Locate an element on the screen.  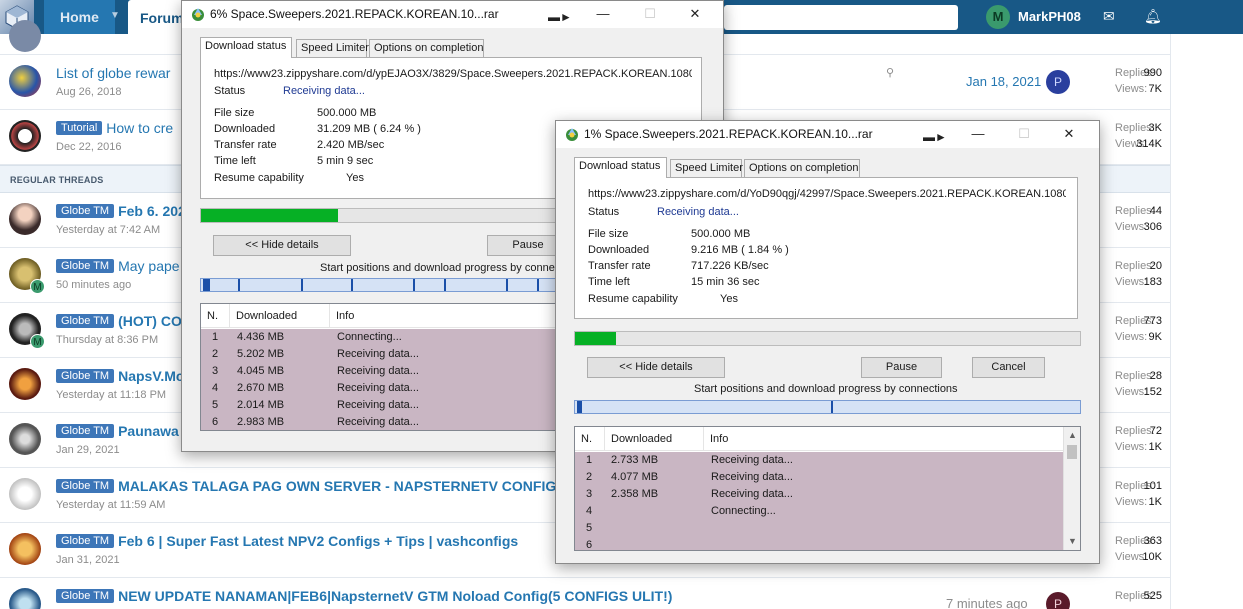
replies-count: 101 is located at coordinates (1152, 486).